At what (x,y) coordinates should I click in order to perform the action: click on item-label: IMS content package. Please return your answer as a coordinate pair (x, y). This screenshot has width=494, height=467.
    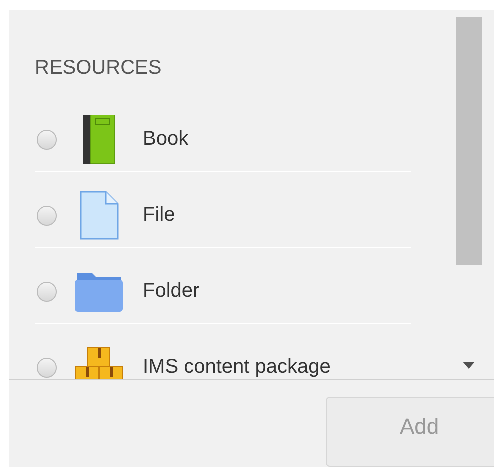
    Looking at the image, I should click on (237, 367).